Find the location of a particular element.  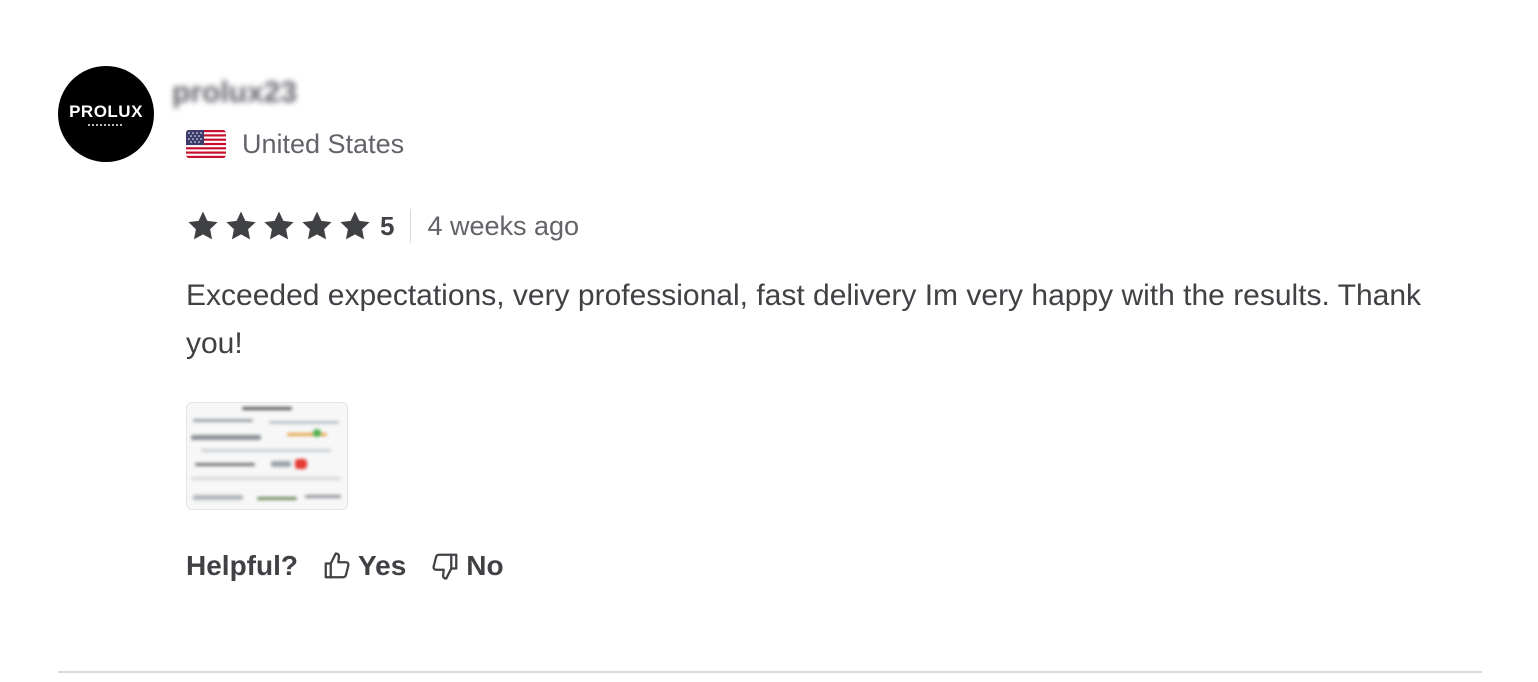

rating-row: 5 4 weeks ago is located at coordinates (382, 226).